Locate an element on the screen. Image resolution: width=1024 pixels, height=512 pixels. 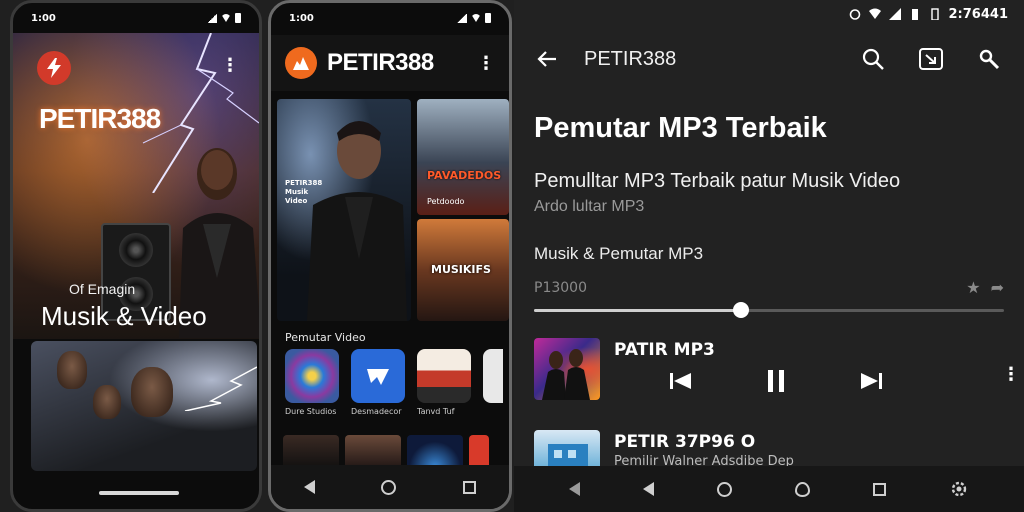
rating-actions: ★ ➦ is located at coordinates (985, 287).